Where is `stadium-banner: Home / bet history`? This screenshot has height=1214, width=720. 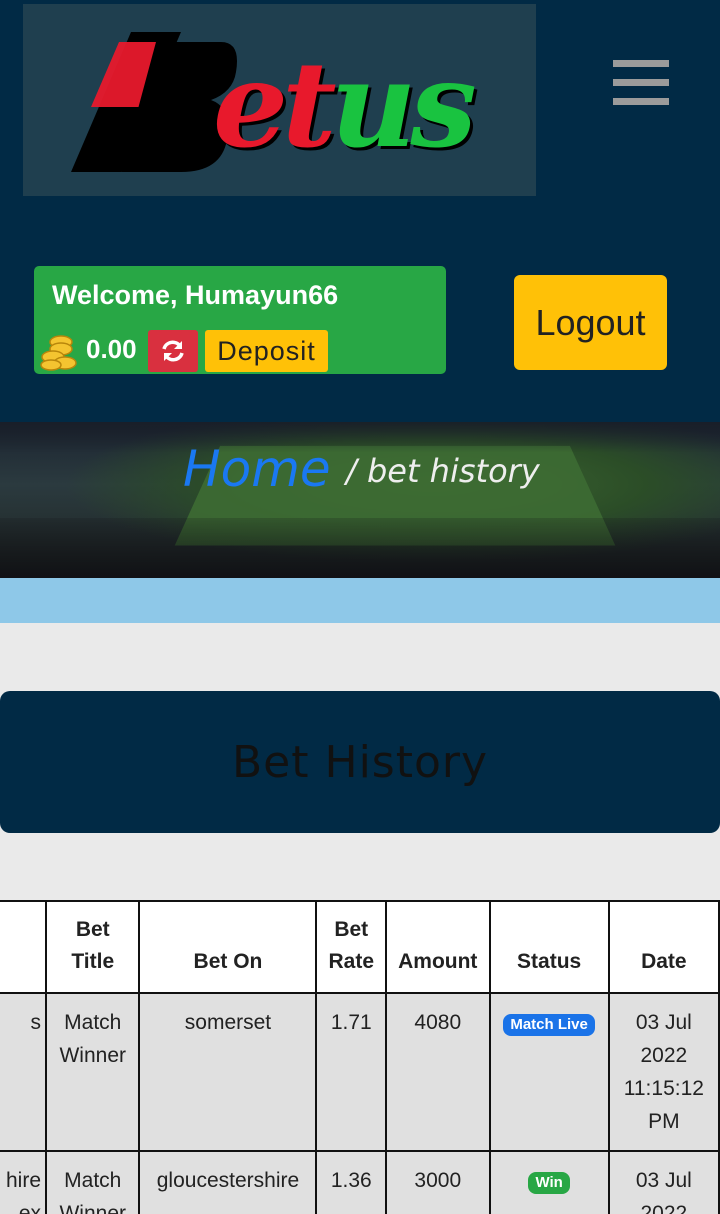 stadium-banner: Home / bet history is located at coordinates (360, 500).